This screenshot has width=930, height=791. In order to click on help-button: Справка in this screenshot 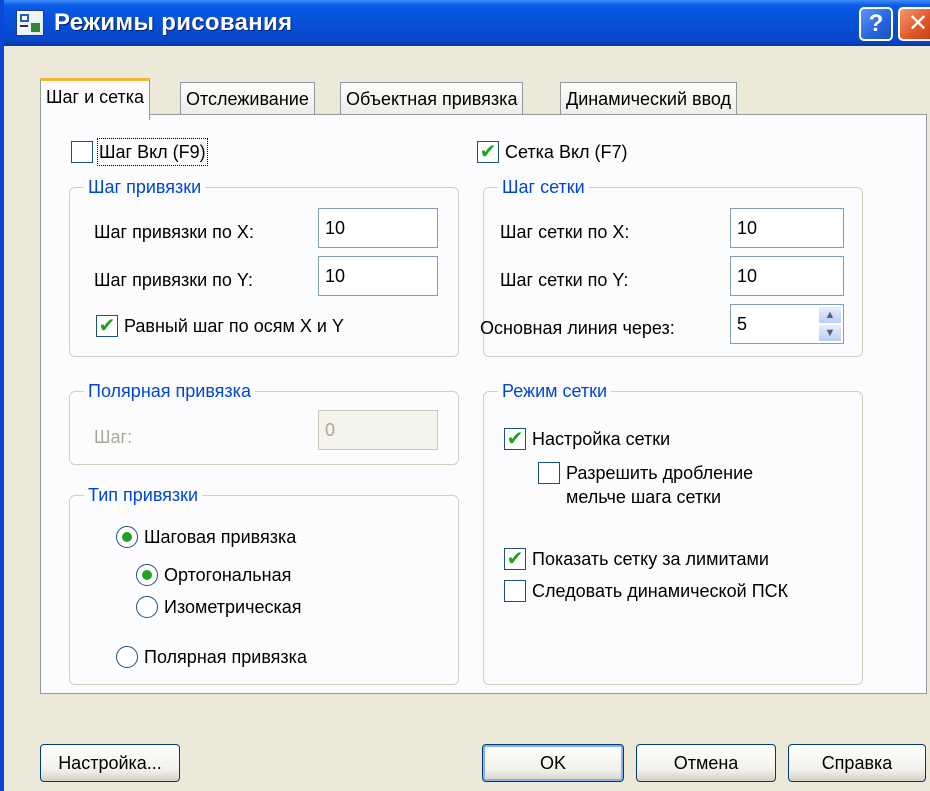, I will do `click(857, 763)`.